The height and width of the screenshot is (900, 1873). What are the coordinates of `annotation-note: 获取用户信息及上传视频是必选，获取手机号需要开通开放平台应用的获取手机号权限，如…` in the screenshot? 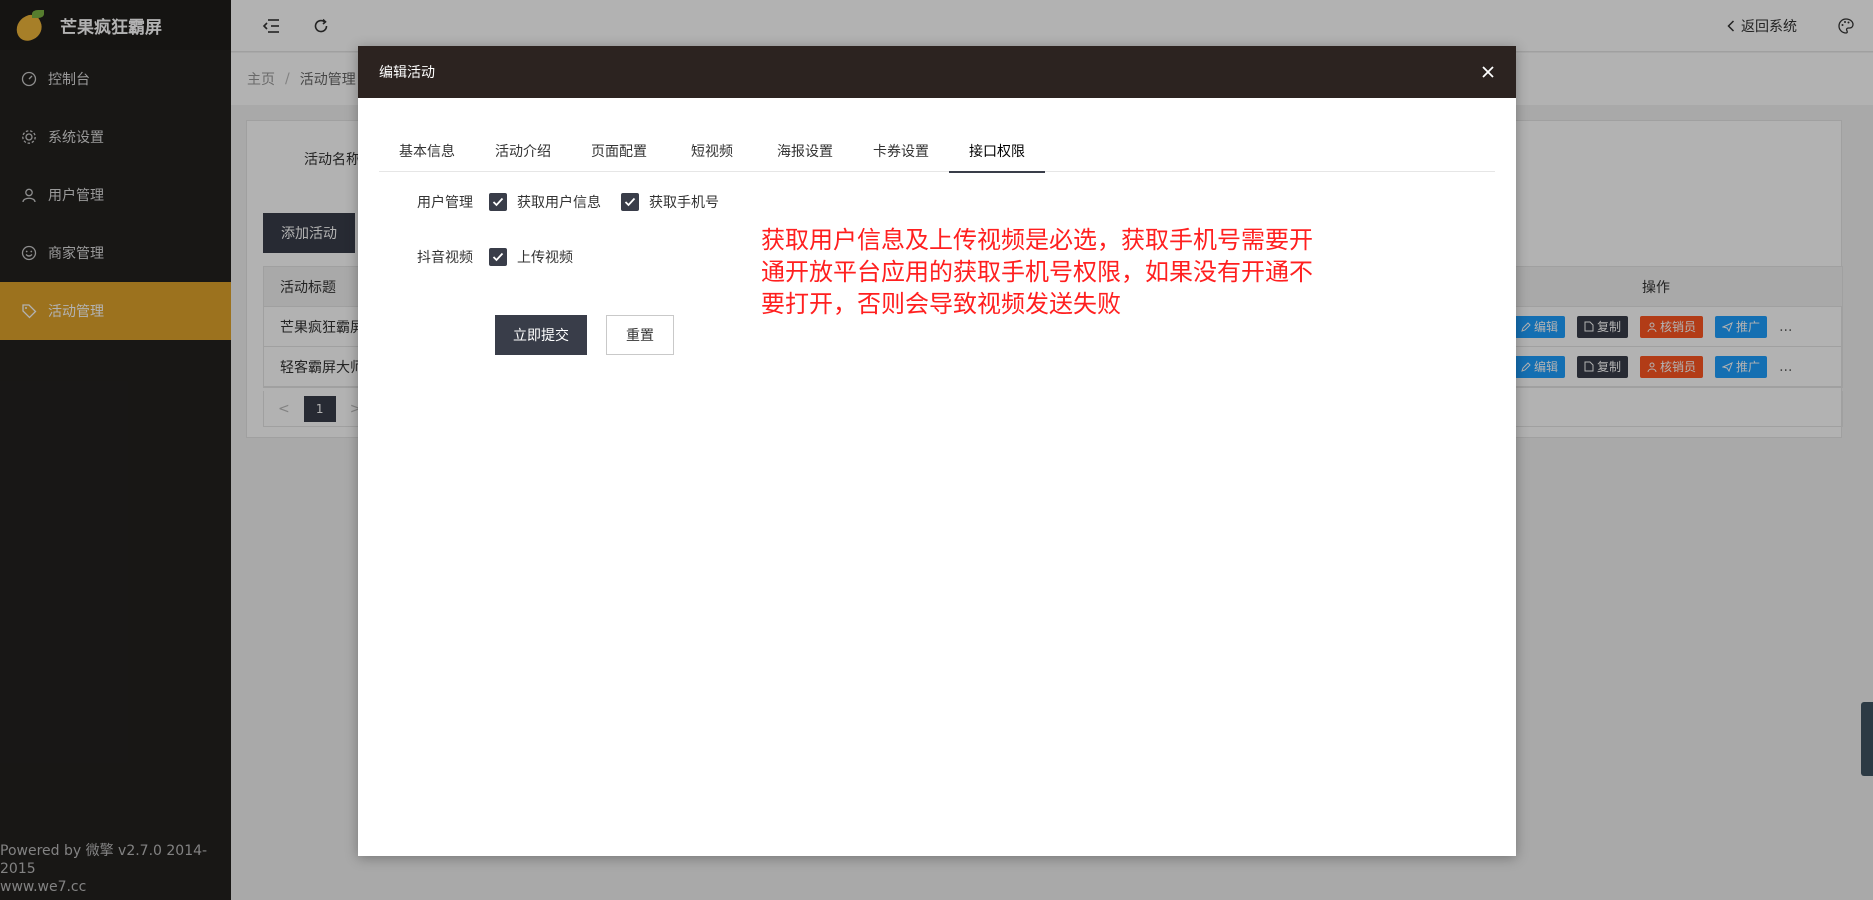 It's located at (1037, 272).